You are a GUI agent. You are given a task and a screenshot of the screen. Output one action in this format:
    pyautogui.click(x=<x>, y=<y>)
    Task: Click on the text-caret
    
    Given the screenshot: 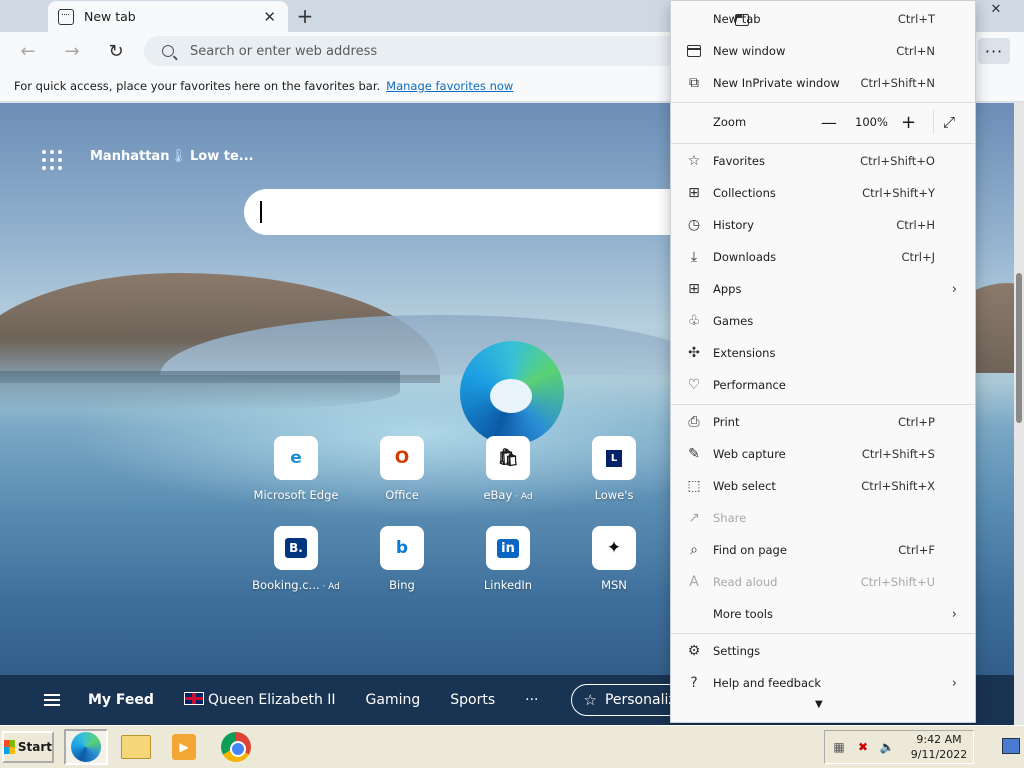 What is the action you would take?
    pyautogui.click(x=261, y=212)
    